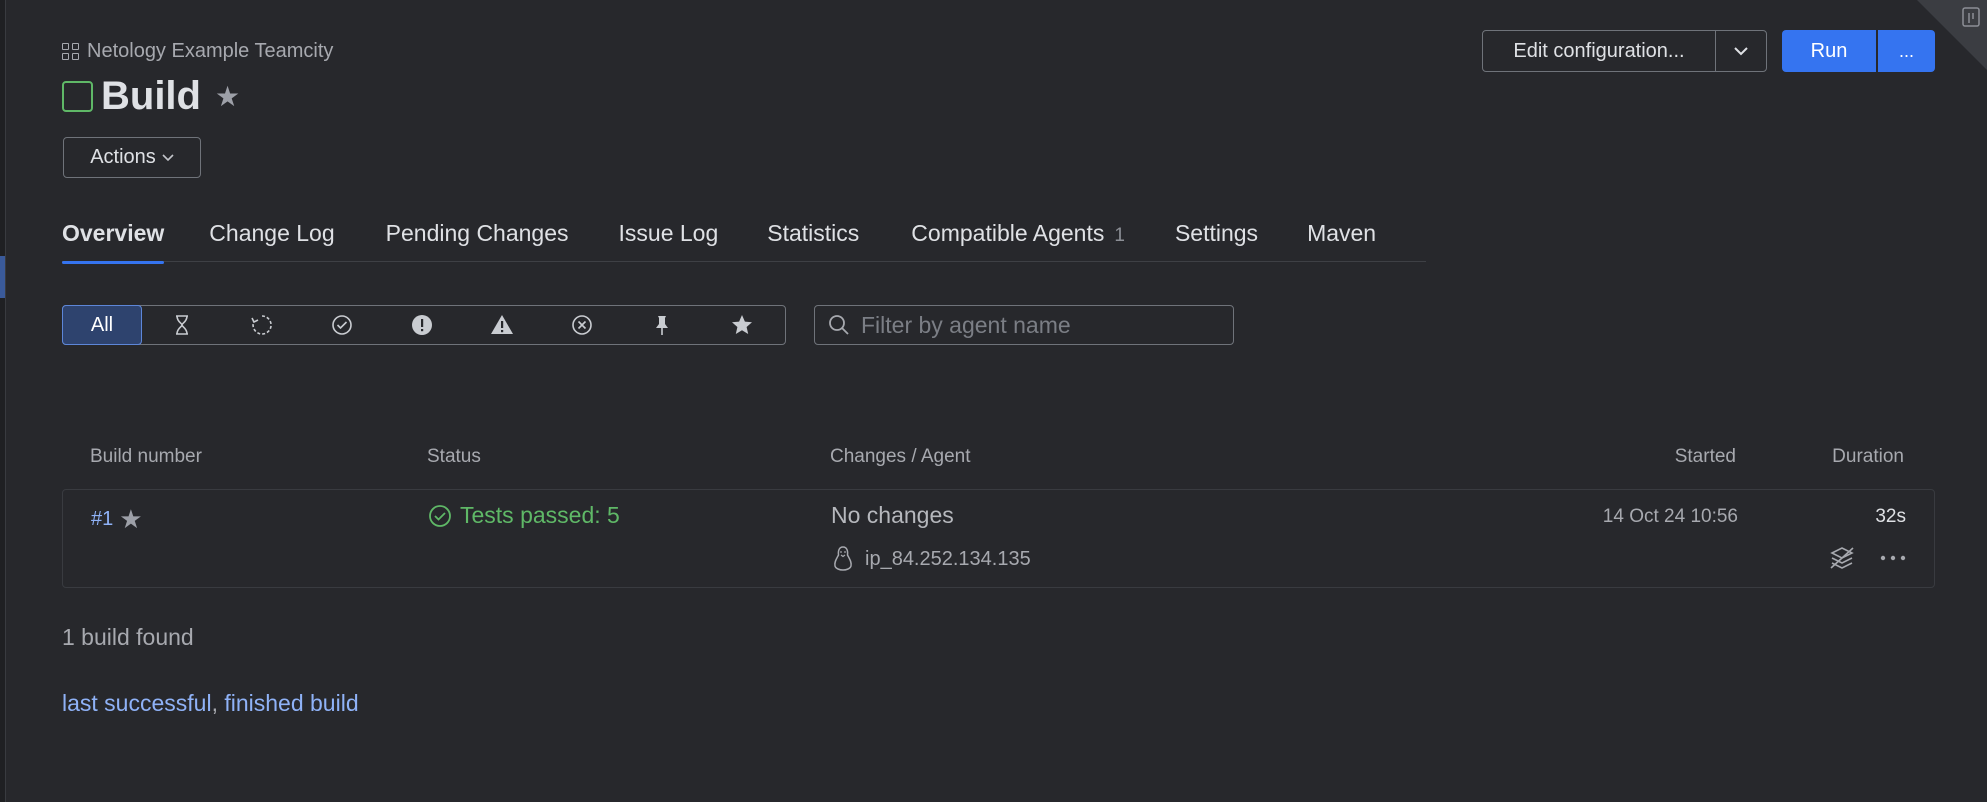  I want to click on edit-dropdown-button, so click(1741, 51).